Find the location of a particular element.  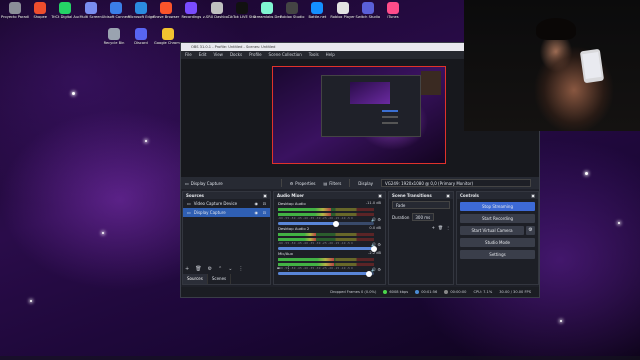

display-select: VG249: 1920x1080 @ 0,0 (Primary Monitor) is located at coordinates (456, 183).